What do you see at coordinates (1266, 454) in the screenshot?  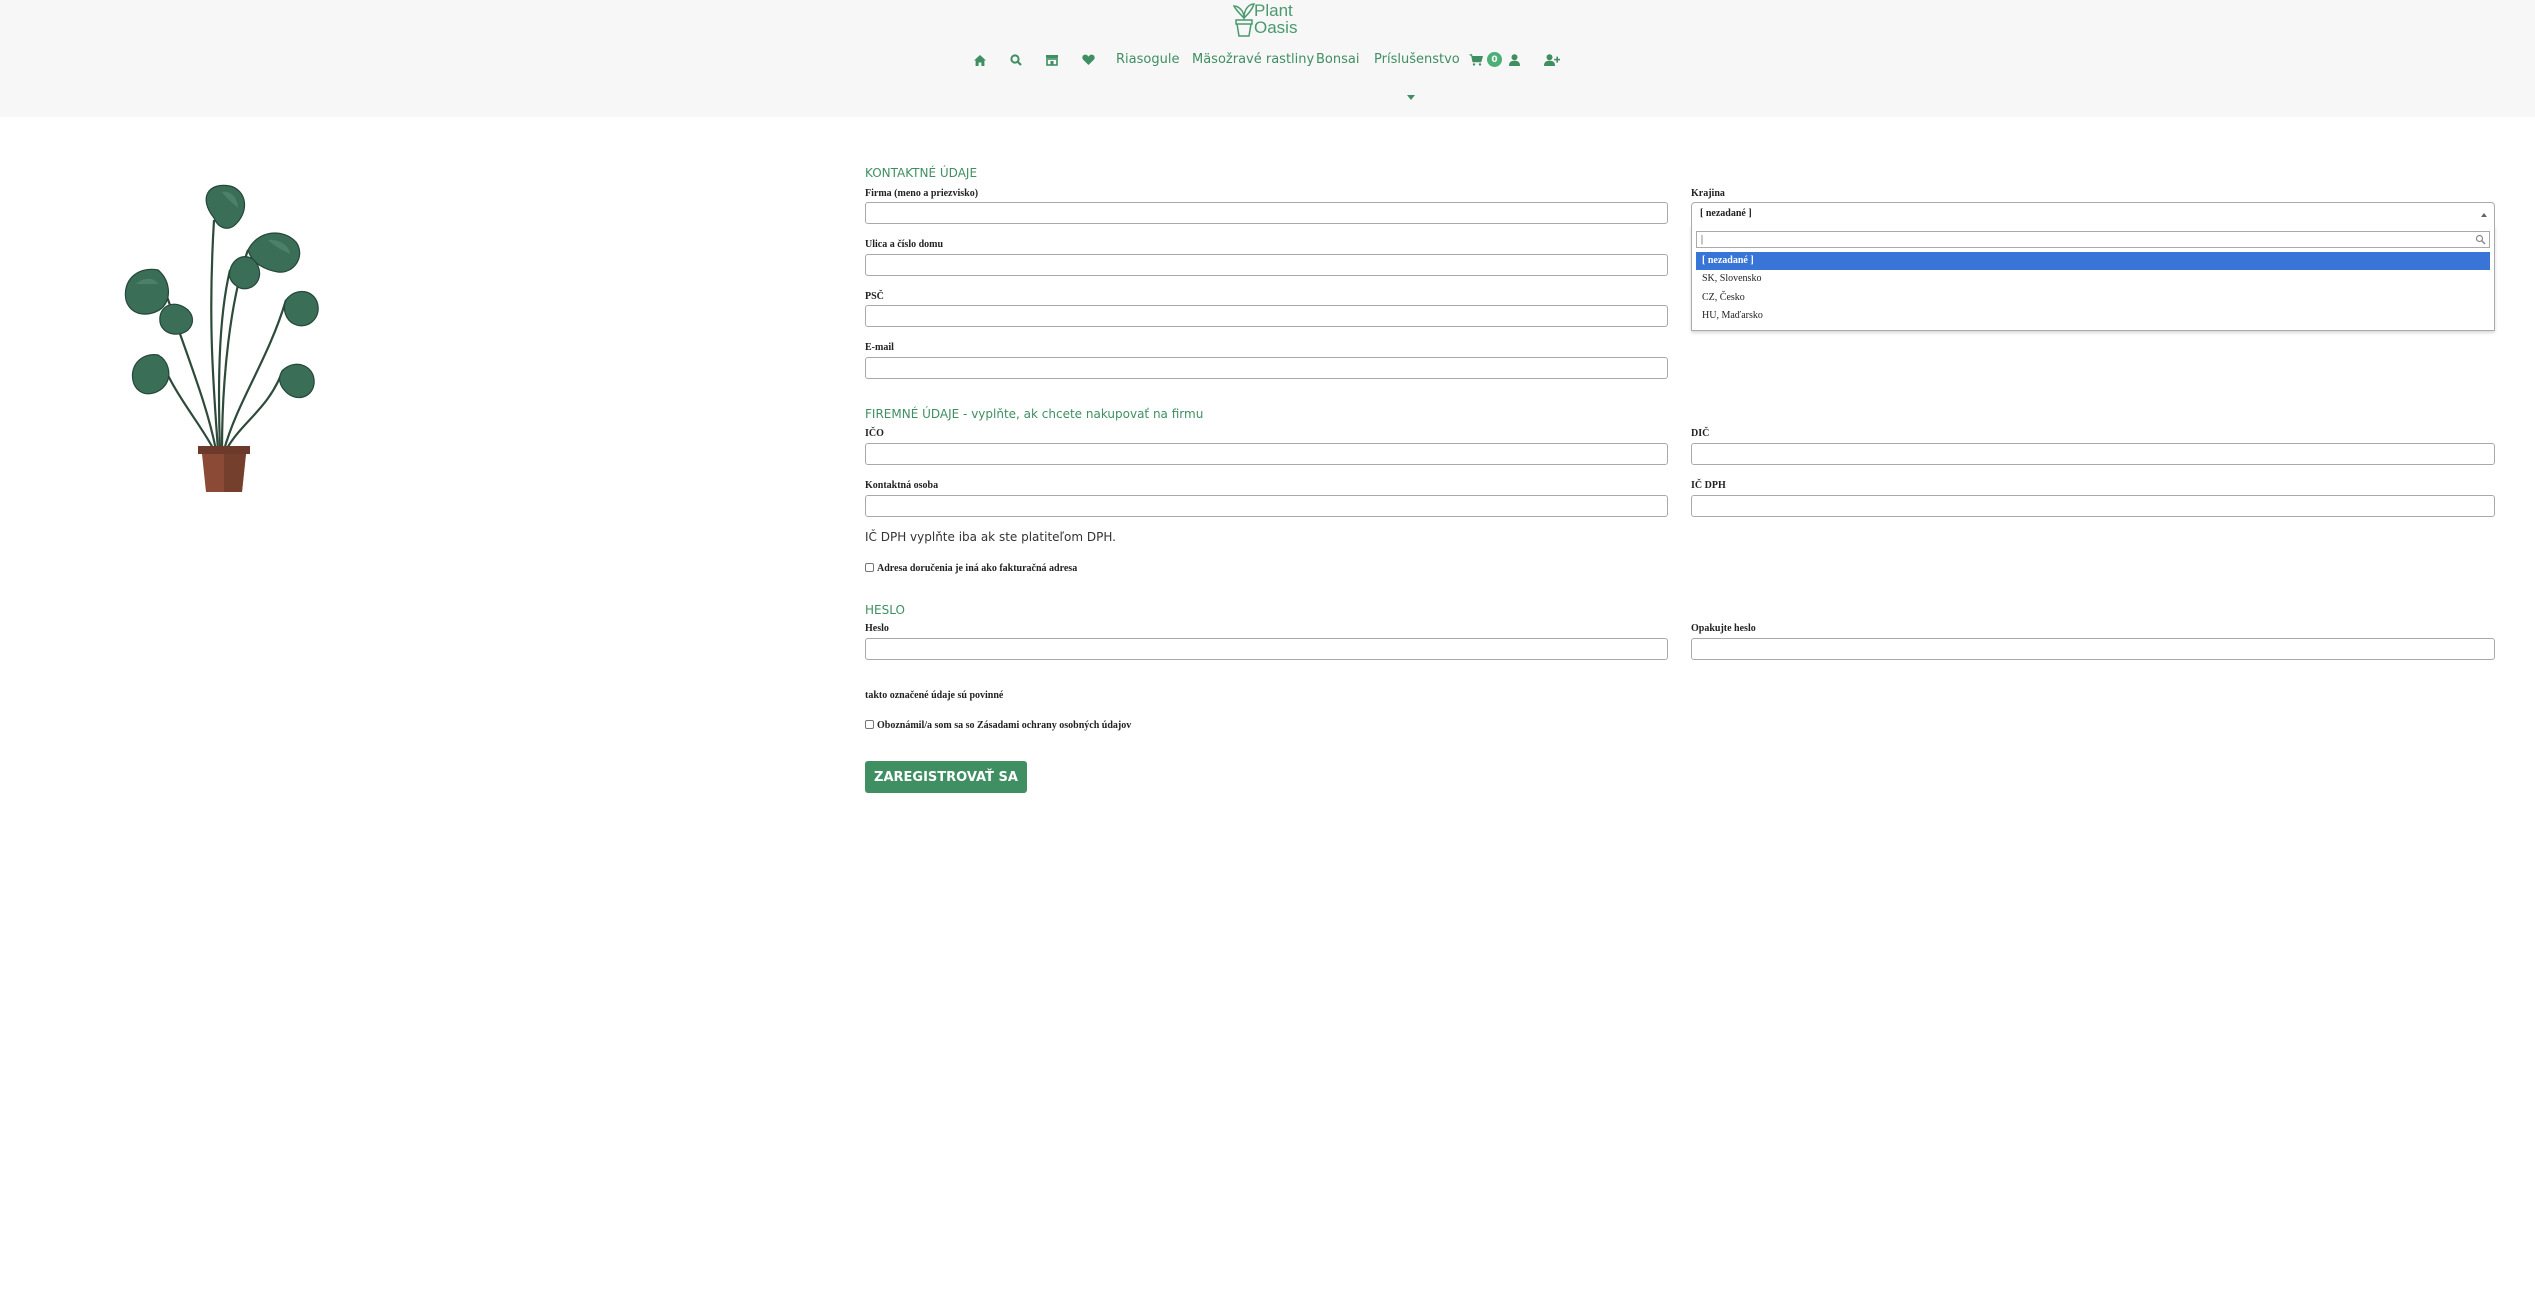 I see `ico-input` at bounding box center [1266, 454].